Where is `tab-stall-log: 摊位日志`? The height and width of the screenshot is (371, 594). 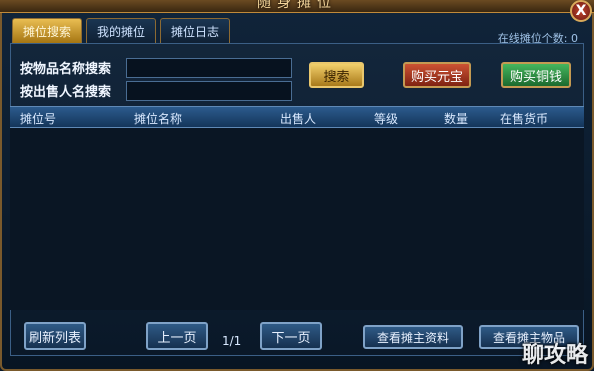 tab-stall-log: 摊位日志 is located at coordinates (195, 30).